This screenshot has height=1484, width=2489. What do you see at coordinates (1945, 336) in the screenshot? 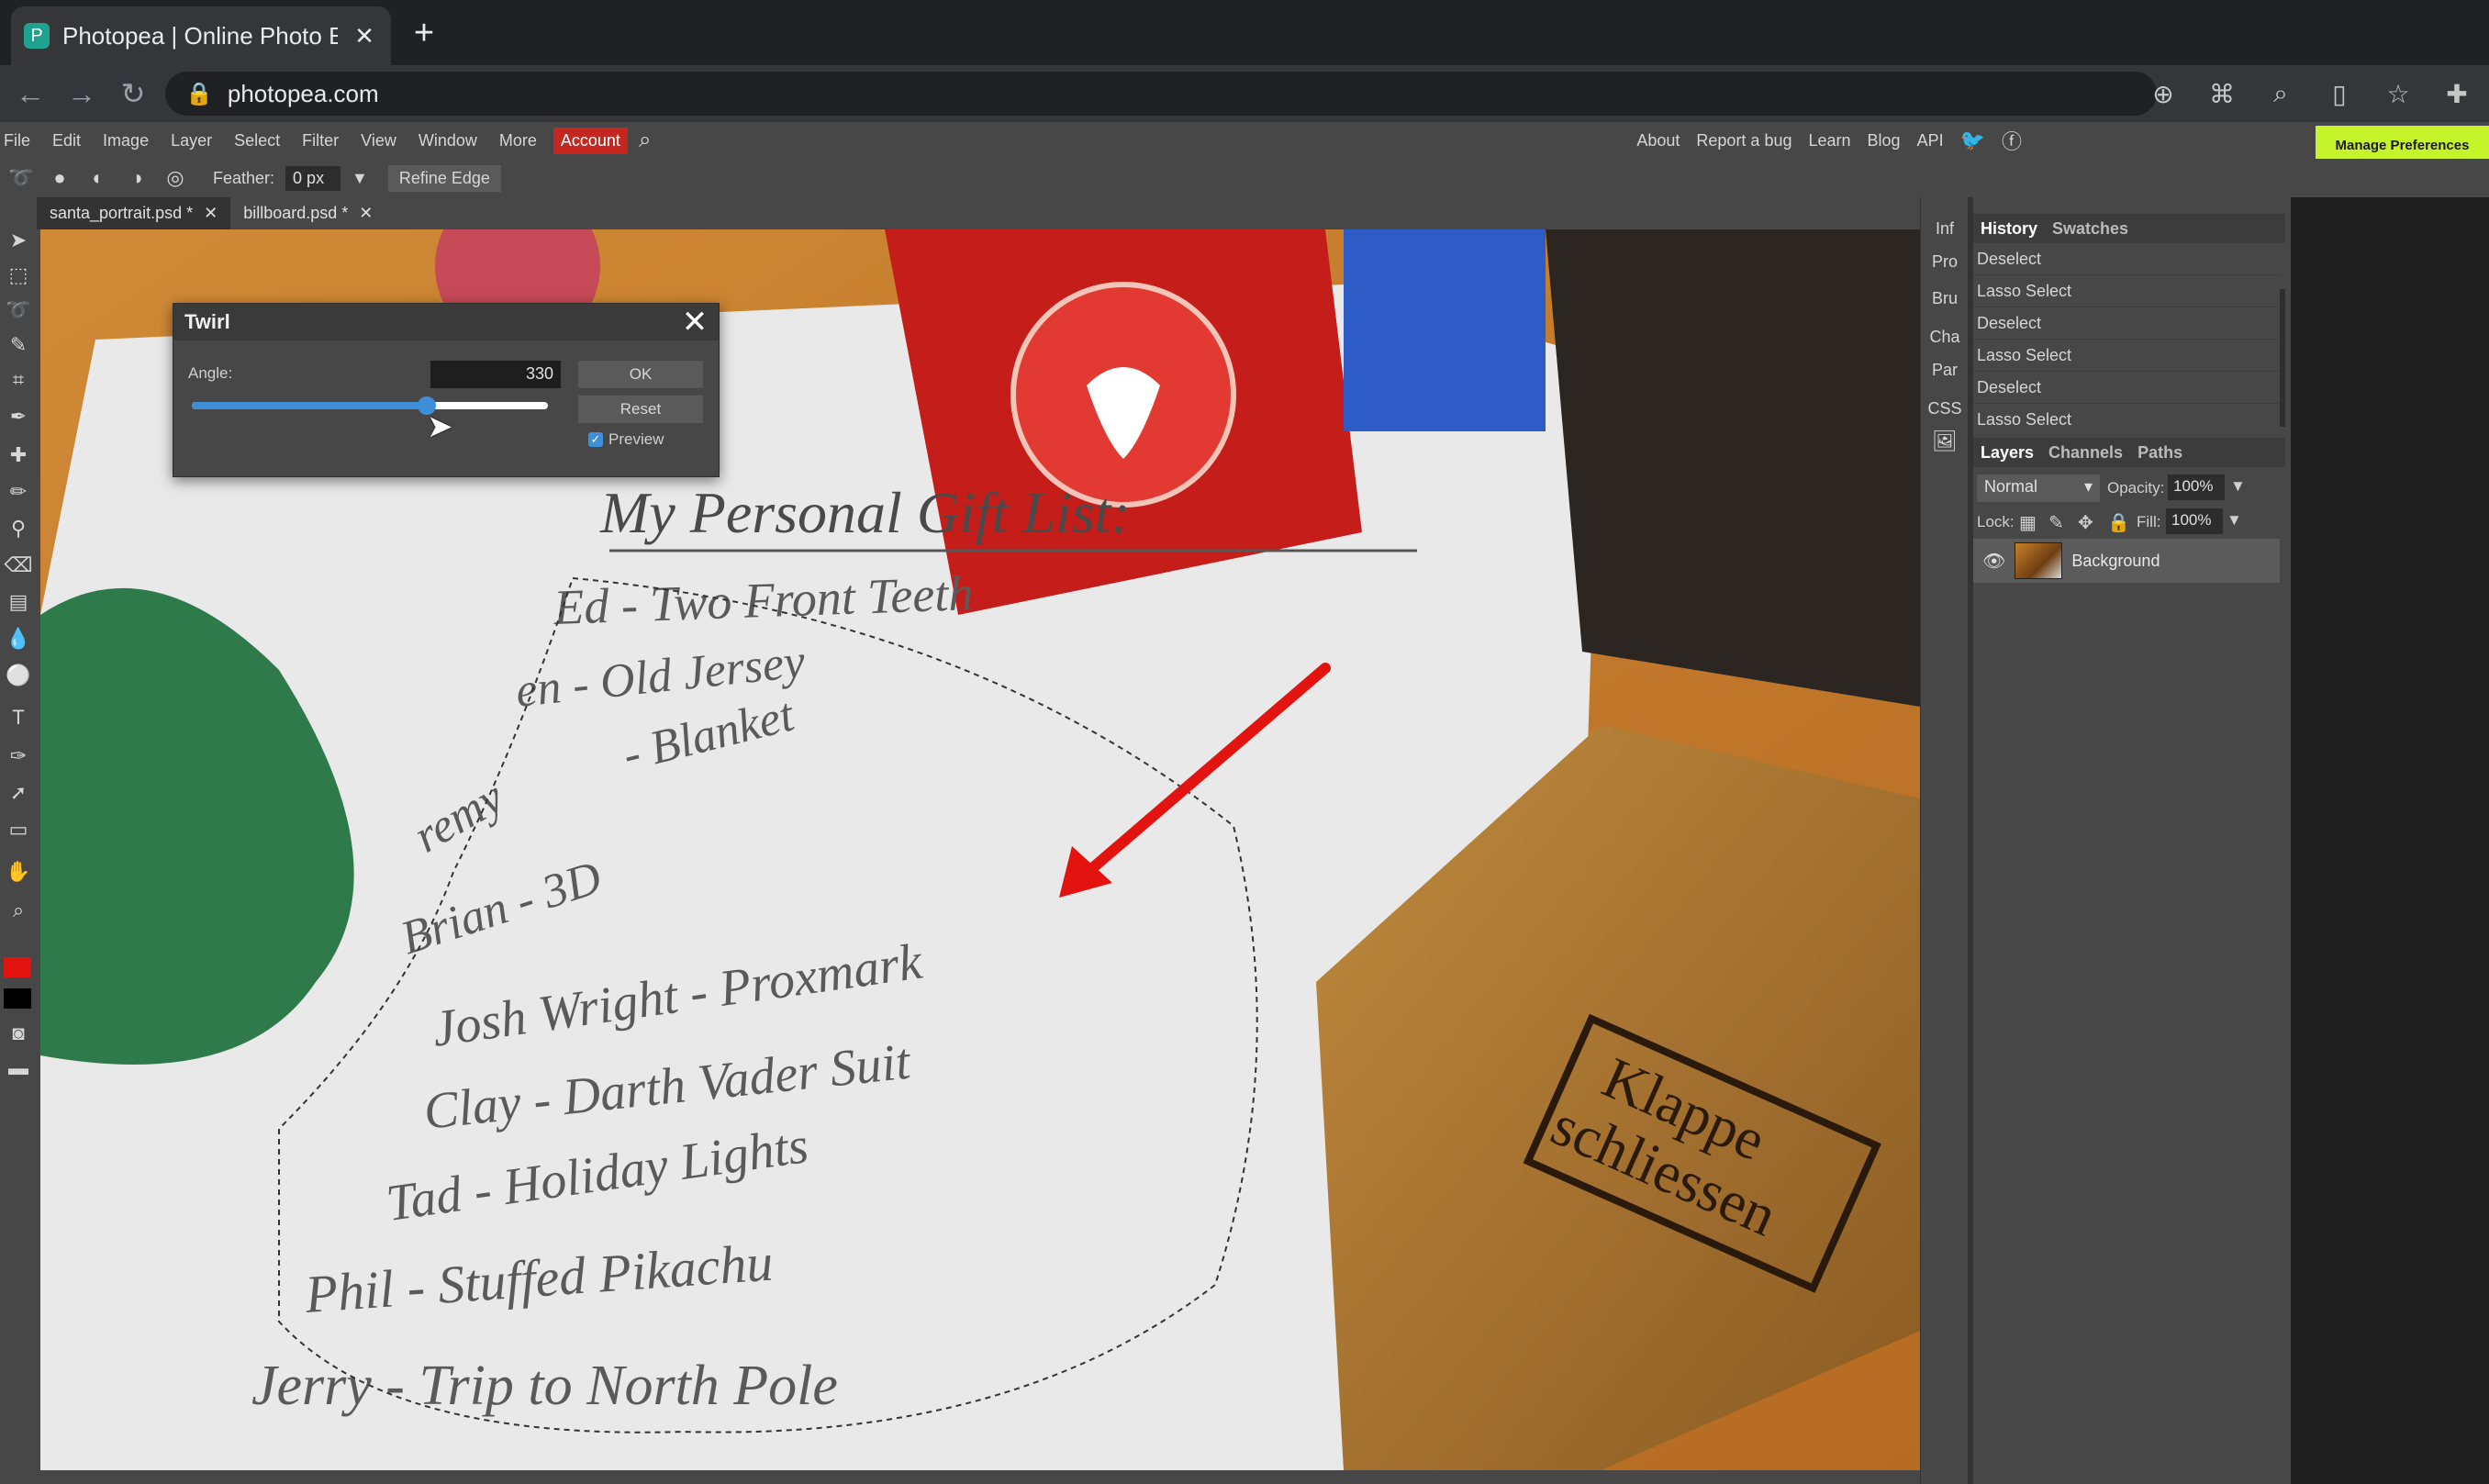
I see `character-panel-button: Cha` at bounding box center [1945, 336].